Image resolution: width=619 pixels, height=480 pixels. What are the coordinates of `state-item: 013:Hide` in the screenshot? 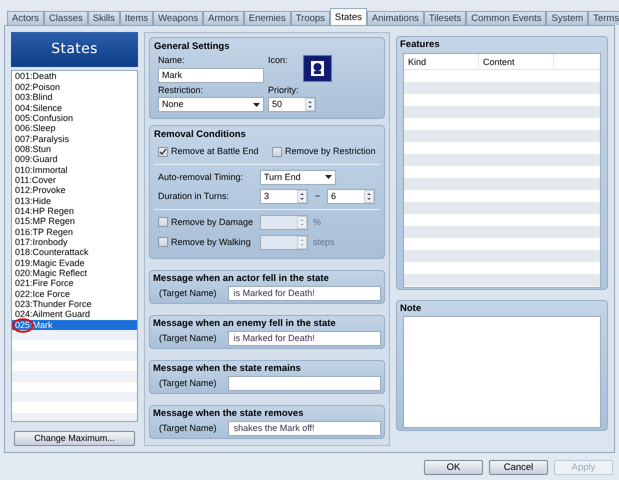 It's located at (74, 201).